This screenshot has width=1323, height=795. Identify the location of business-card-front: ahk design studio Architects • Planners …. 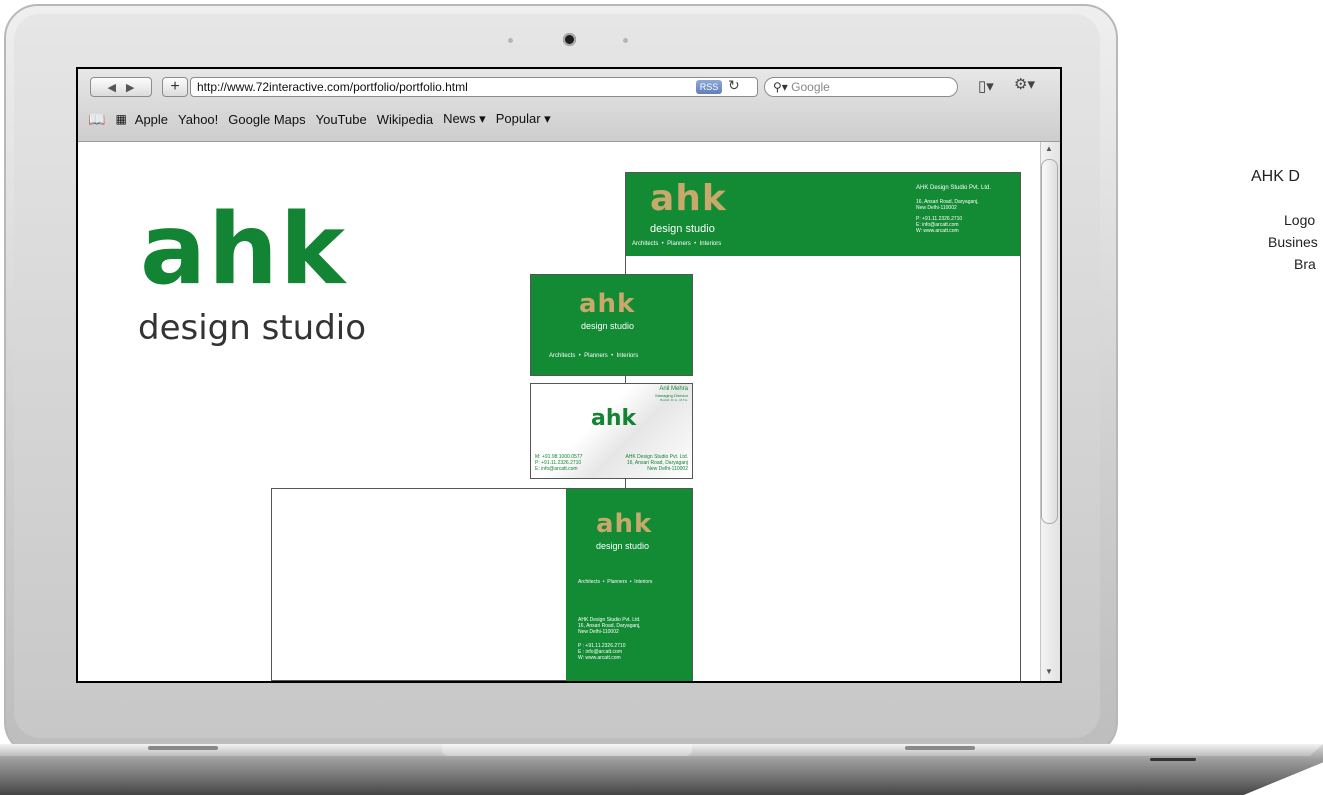
(611, 325).